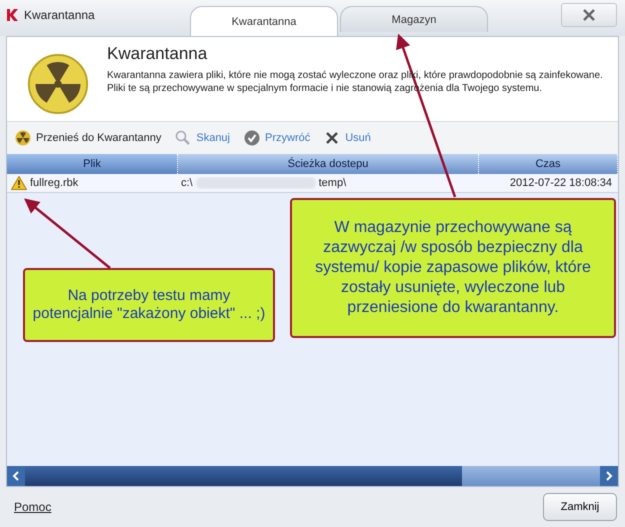 This screenshot has height=527, width=625. What do you see at coordinates (202, 138) in the screenshot?
I see `toolbar-button: Skanuj` at bounding box center [202, 138].